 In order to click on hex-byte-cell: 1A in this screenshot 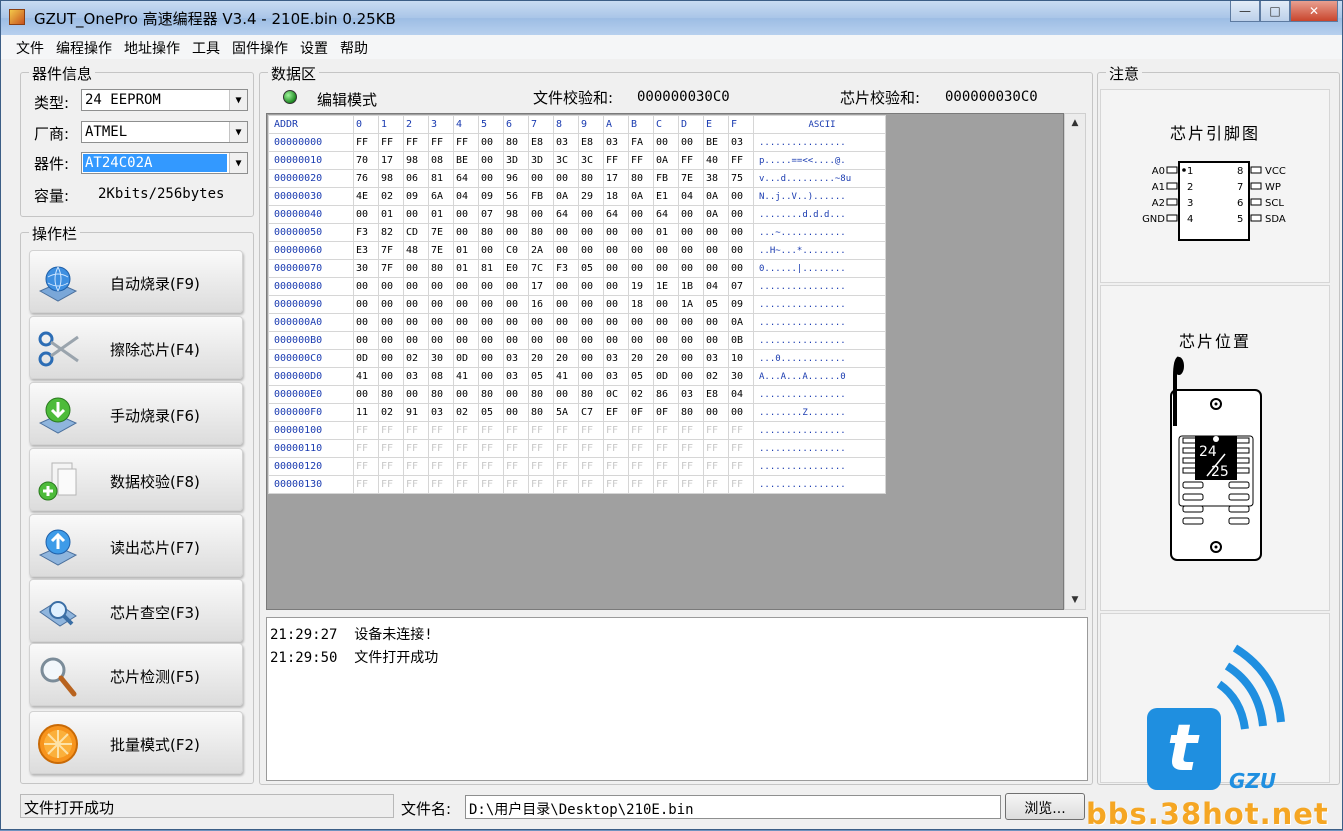, I will do `click(691, 304)`.